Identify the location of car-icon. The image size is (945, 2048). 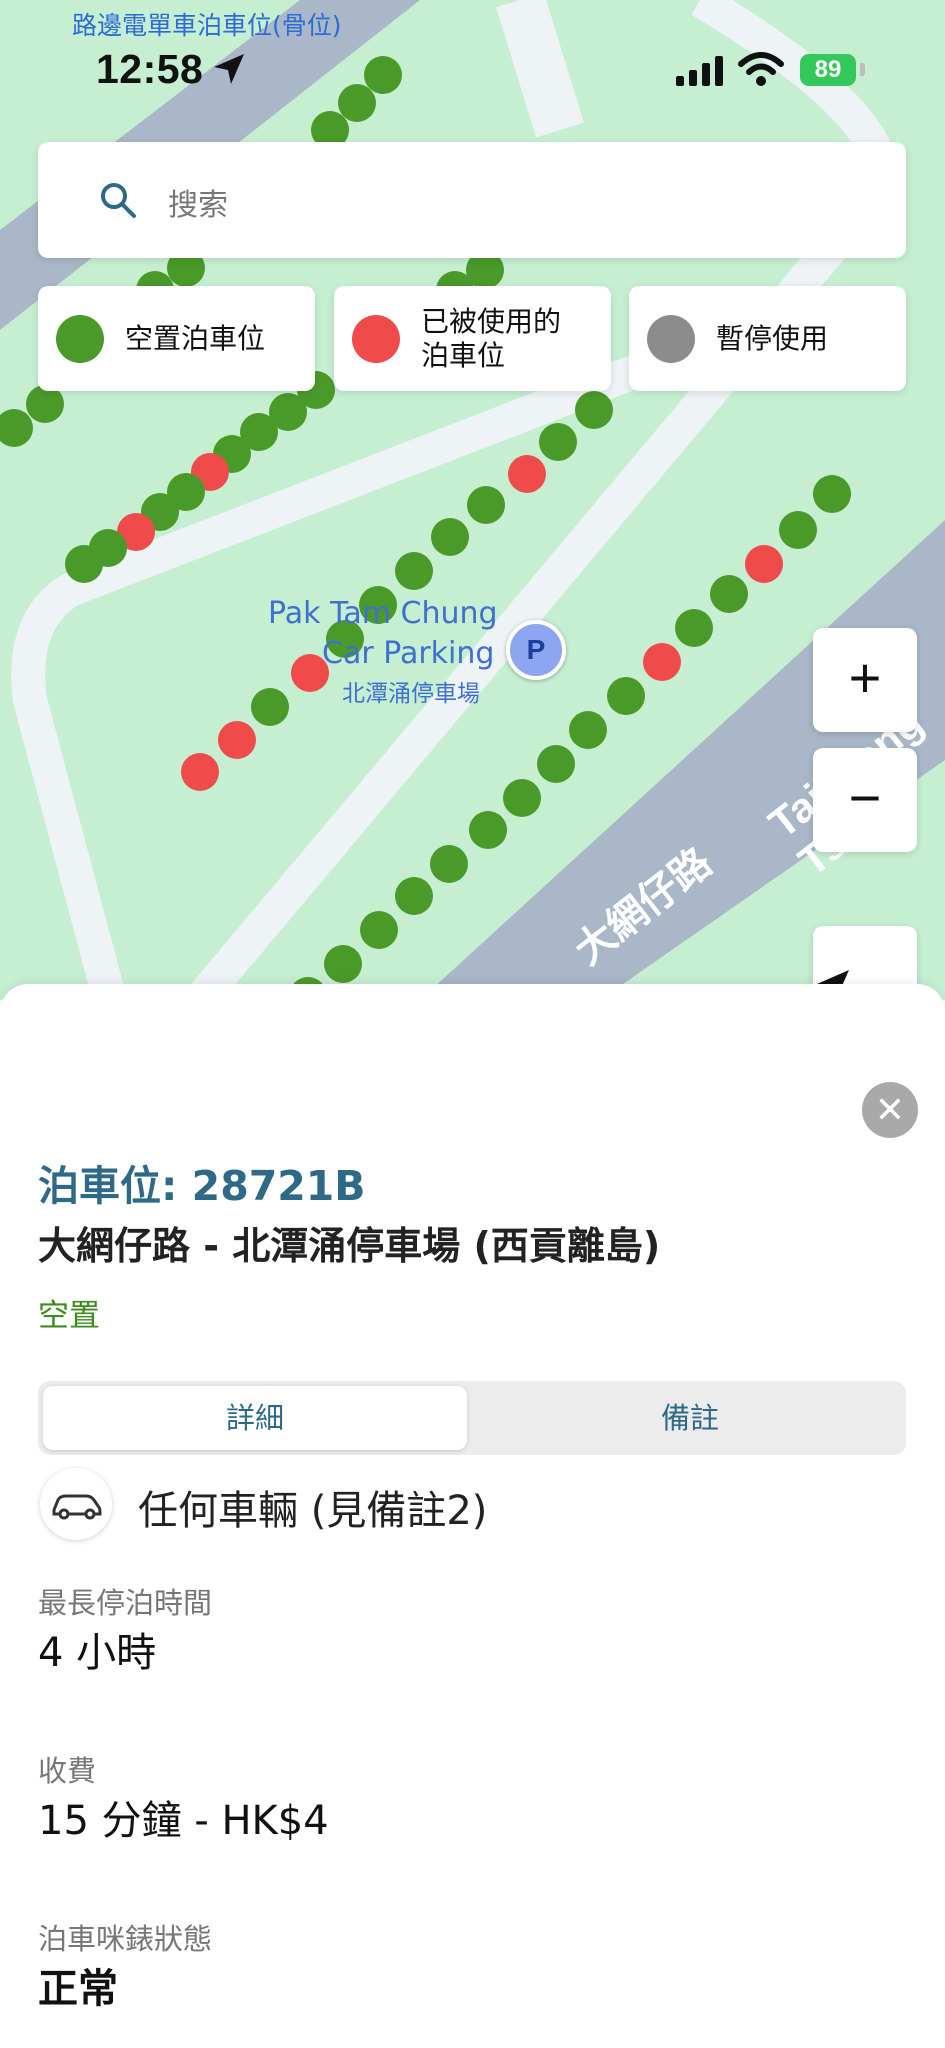
(77, 1507).